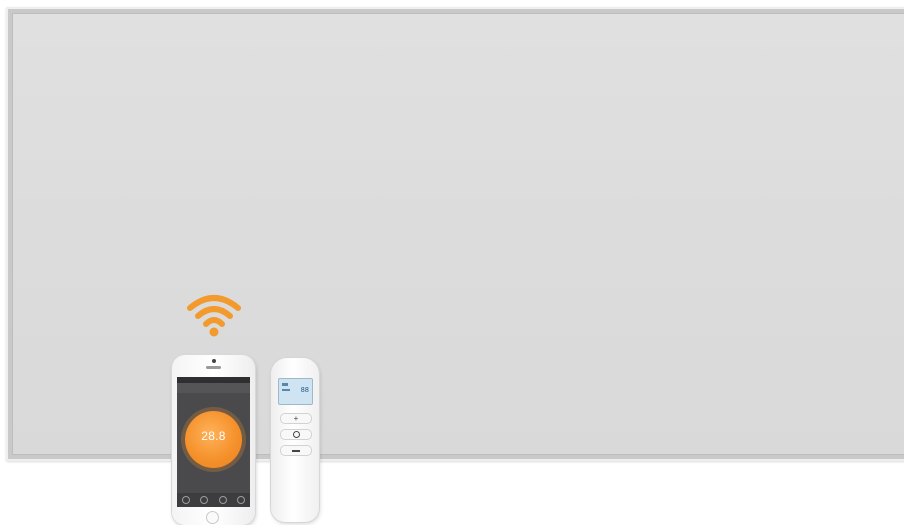 The height and width of the screenshot is (525, 904). I want to click on temperature-value: 28.8, so click(213, 436).